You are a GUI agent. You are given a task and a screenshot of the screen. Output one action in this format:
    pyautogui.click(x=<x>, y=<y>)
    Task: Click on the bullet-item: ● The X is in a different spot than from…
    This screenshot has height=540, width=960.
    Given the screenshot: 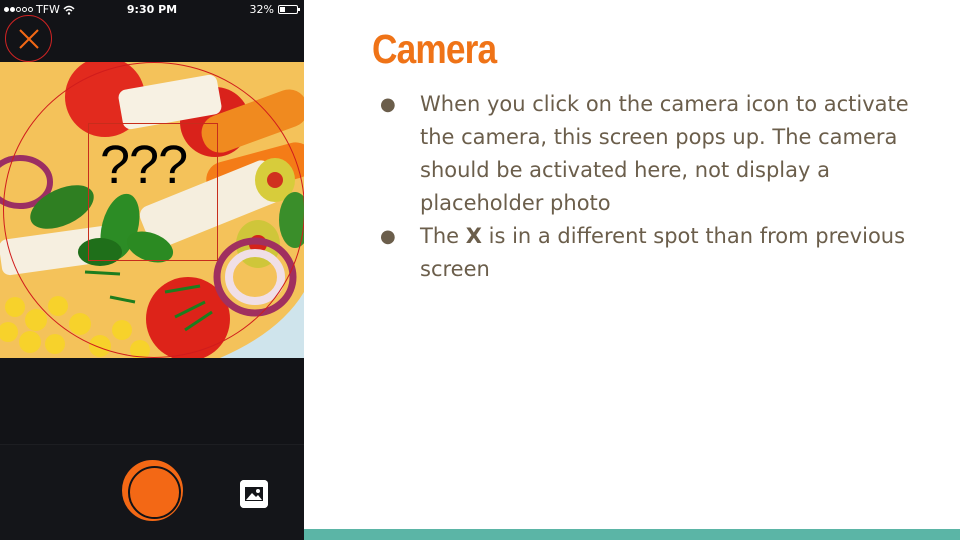 What is the action you would take?
    pyautogui.click(x=660, y=253)
    